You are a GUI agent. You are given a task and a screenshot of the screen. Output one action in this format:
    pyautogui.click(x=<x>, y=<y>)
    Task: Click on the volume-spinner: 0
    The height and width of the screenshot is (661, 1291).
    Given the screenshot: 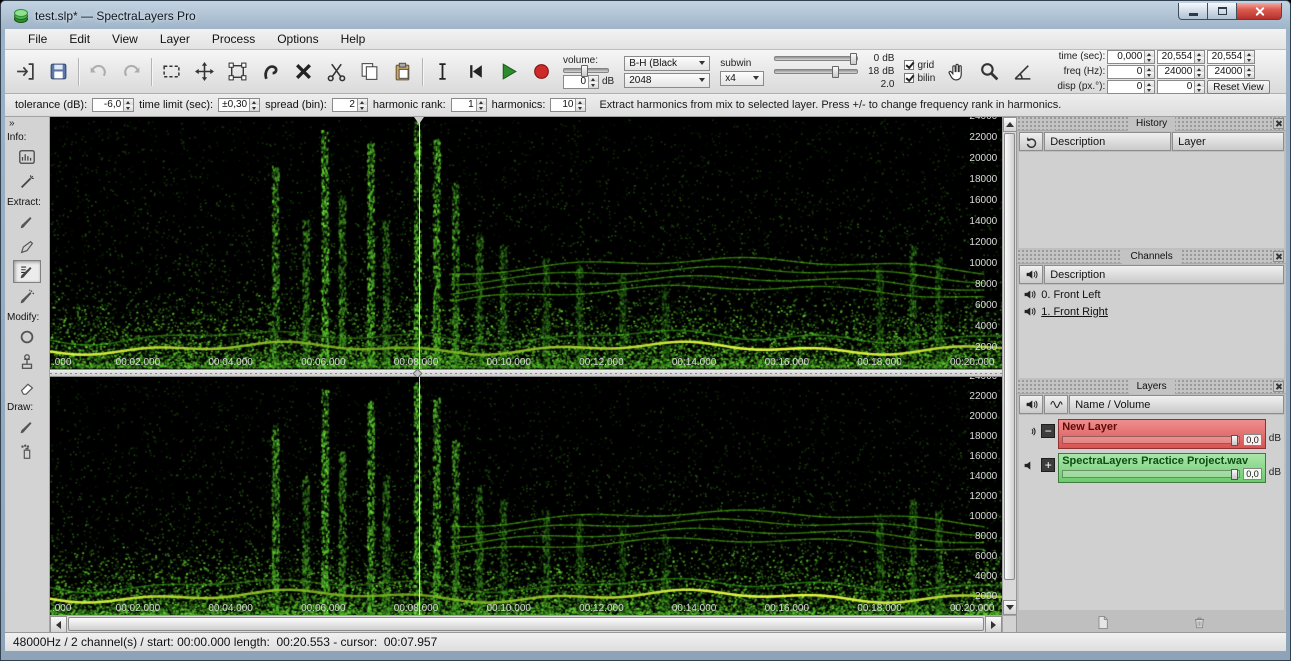 What is the action you would take?
    pyautogui.click(x=581, y=81)
    